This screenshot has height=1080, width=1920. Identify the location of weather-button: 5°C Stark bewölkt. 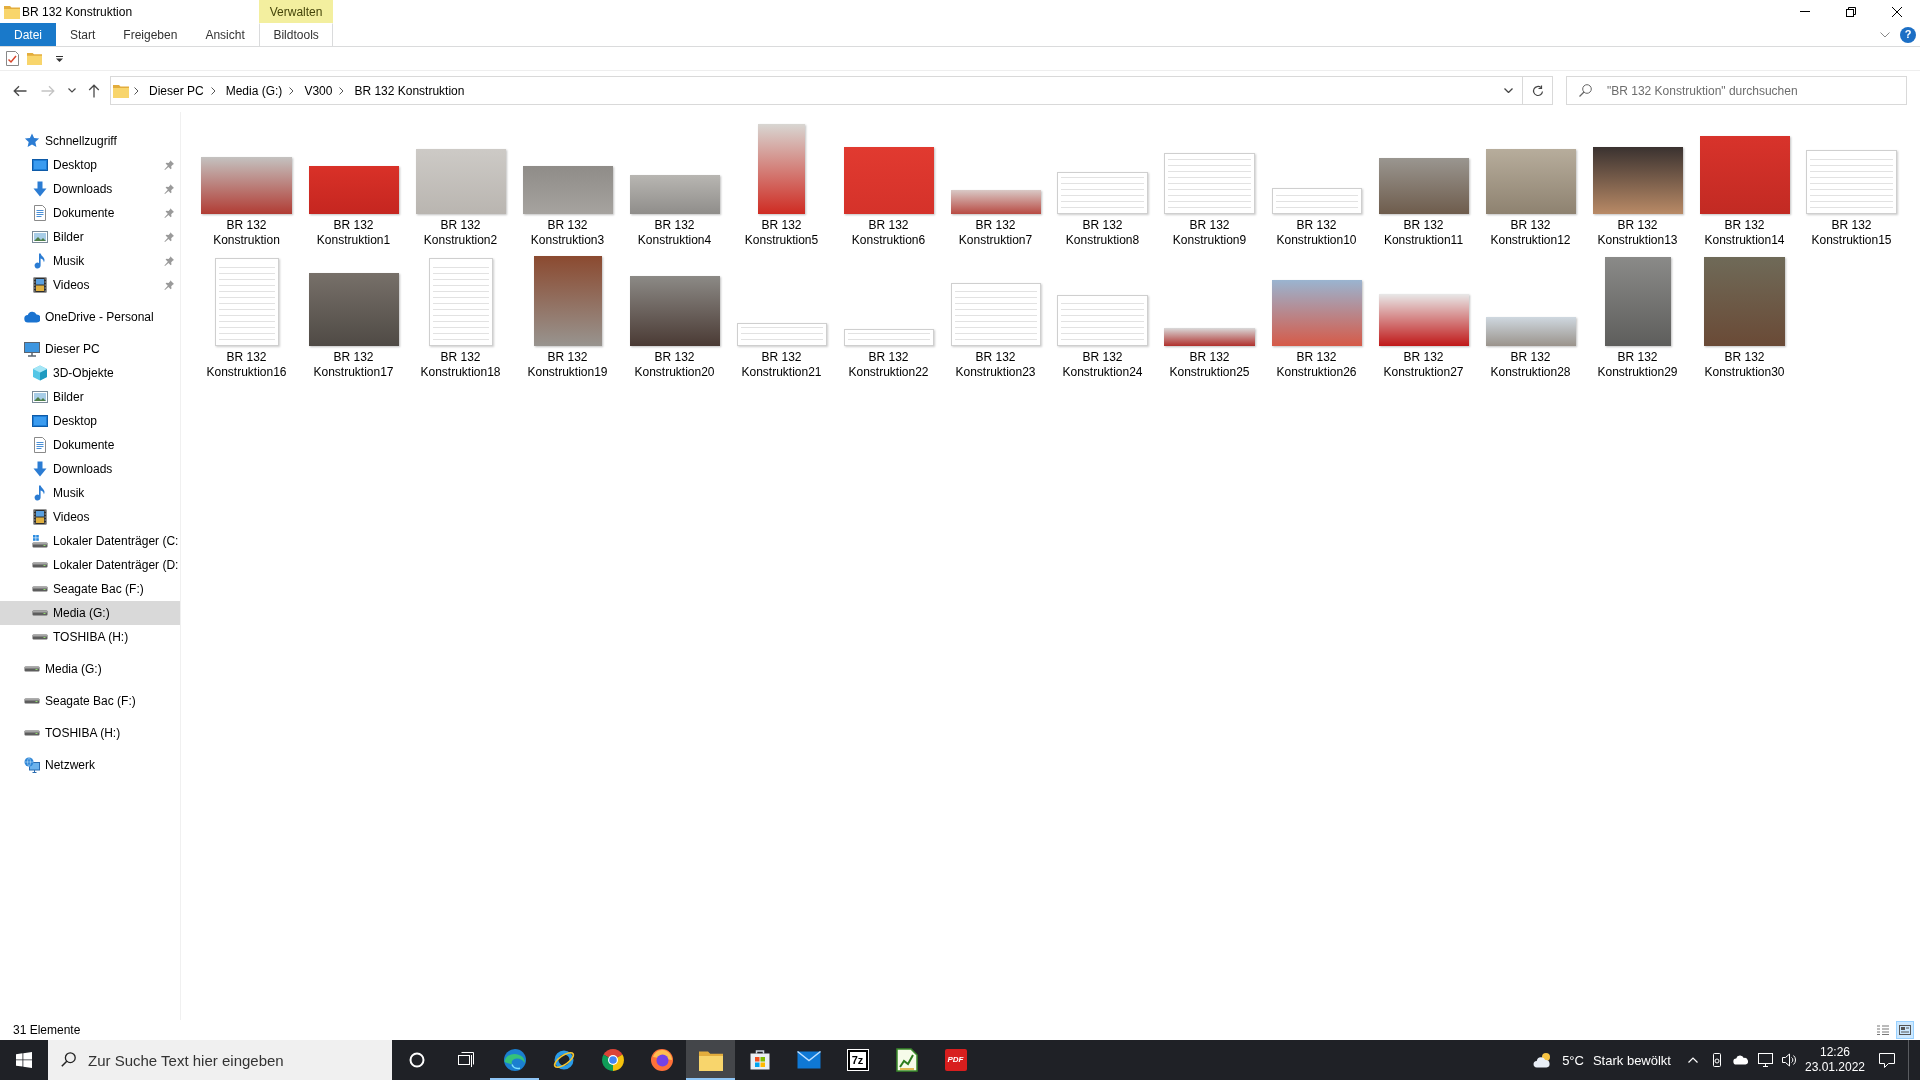
(1602, 1060).